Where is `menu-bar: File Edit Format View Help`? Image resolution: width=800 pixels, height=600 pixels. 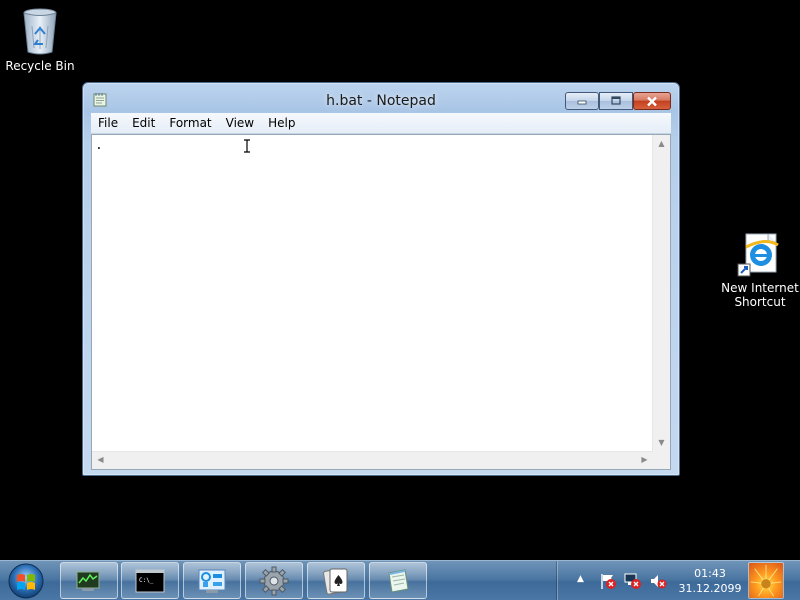 menu-bar: File Edit Format View Help is located at coordinates (381, 123).